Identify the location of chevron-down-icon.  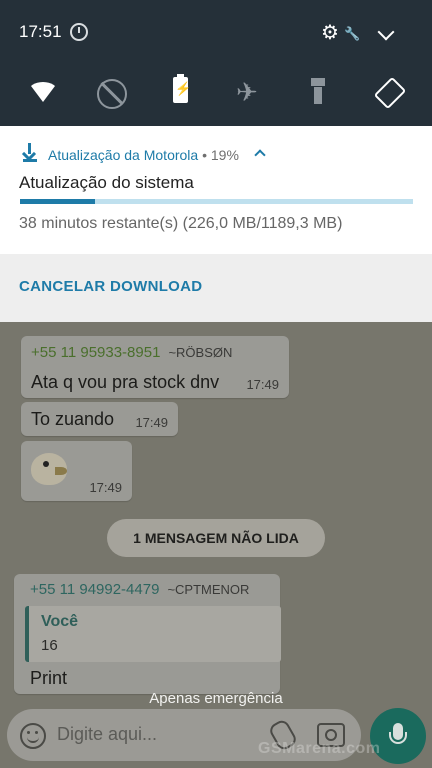
(386, 32).